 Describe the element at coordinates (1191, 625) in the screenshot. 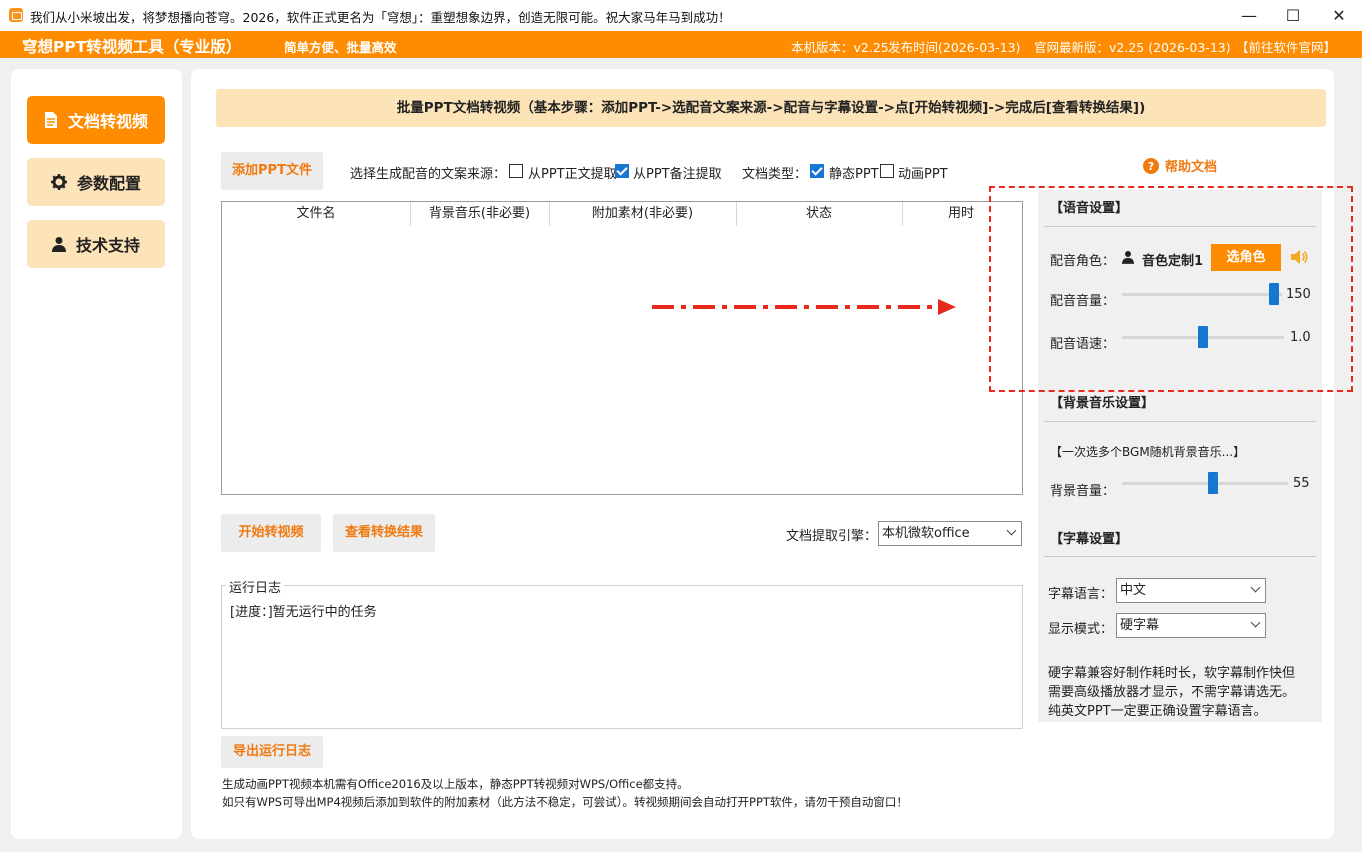

I see `display-mode-select: 硬字幕` at that location.